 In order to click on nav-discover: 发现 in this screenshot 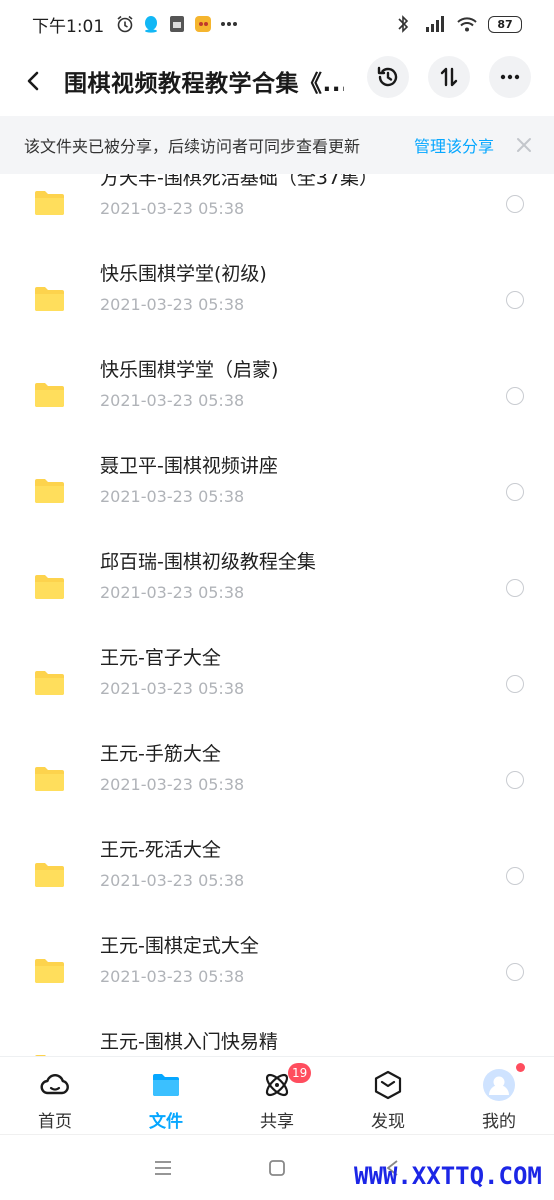, I will do `click(388, 1096)`.